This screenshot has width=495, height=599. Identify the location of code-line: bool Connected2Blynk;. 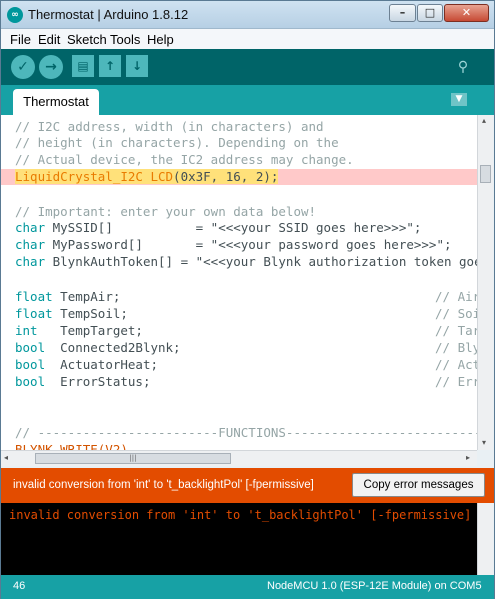
(98, 348).